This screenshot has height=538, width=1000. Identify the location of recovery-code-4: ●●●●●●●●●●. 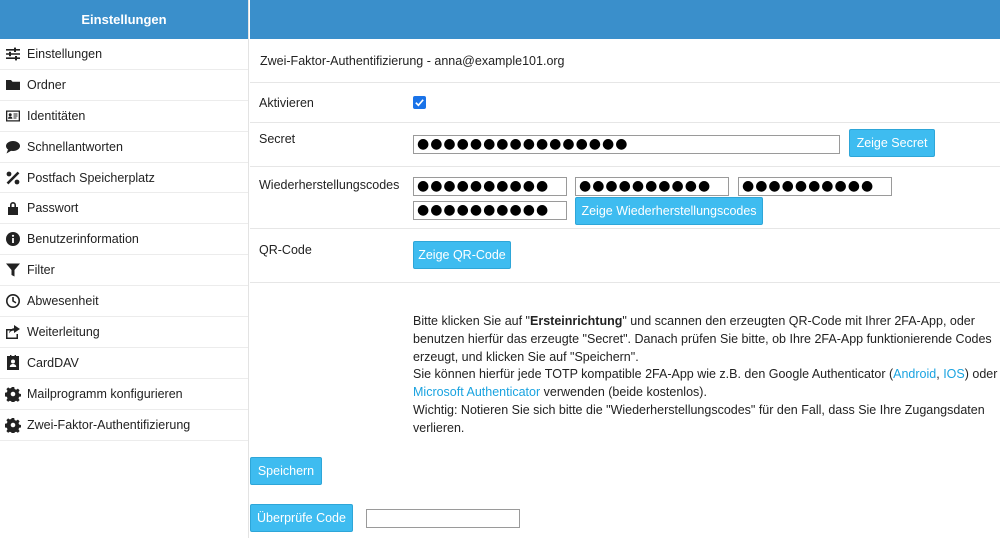
(490, 210).